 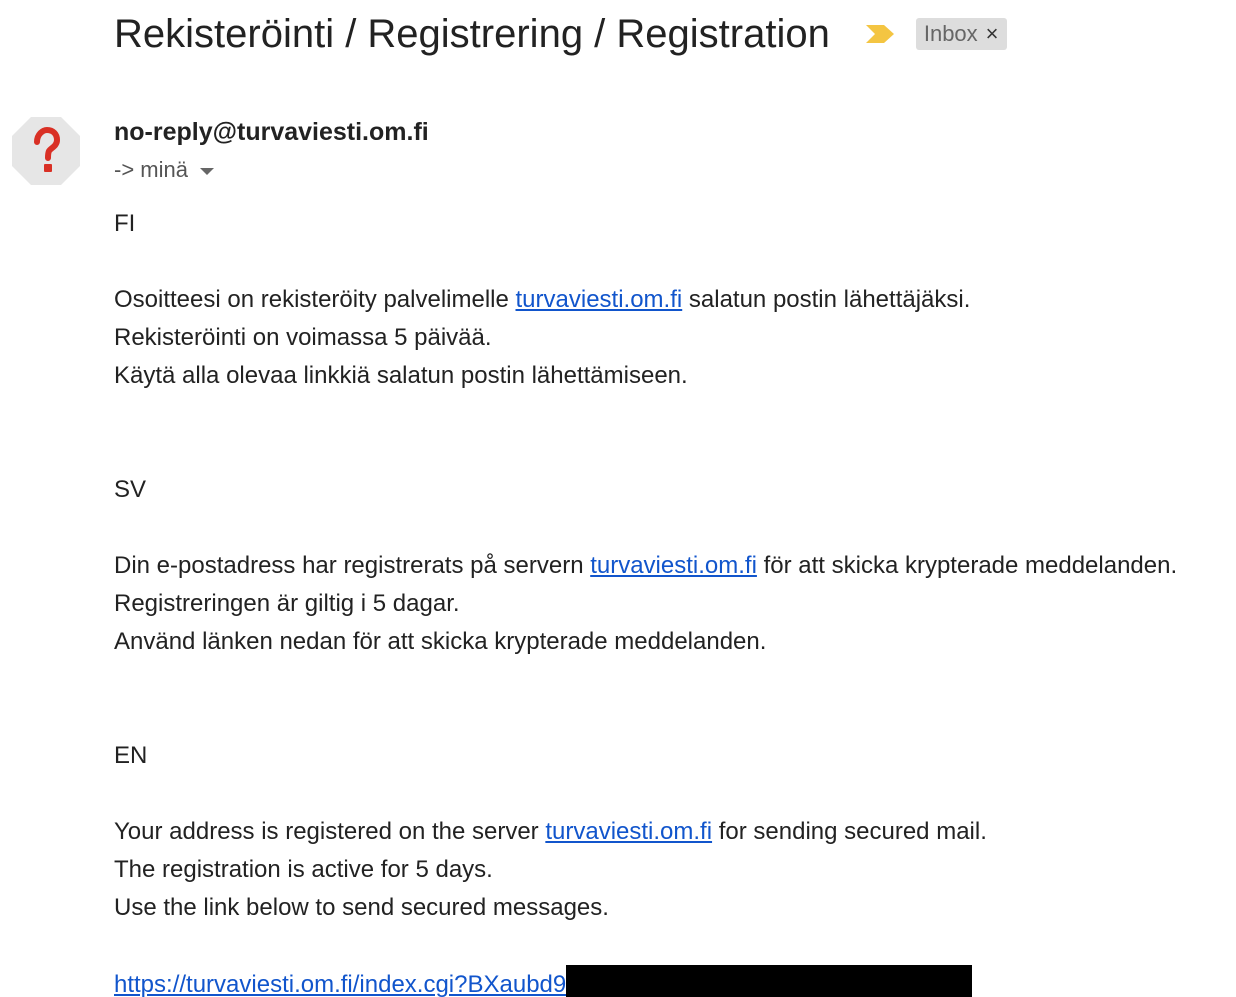 I want to click on sv-server-link: turvaviesti.om.fi, so click(x=673, y=565).